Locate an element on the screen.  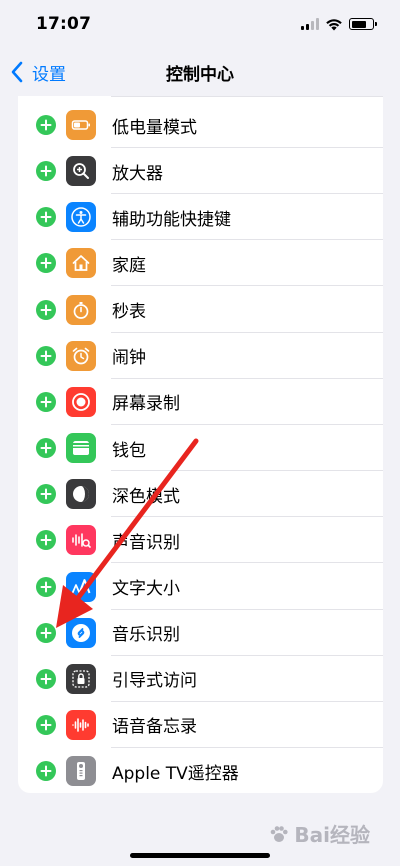
status-time: 17:07 is located at coordinates (64, 24).